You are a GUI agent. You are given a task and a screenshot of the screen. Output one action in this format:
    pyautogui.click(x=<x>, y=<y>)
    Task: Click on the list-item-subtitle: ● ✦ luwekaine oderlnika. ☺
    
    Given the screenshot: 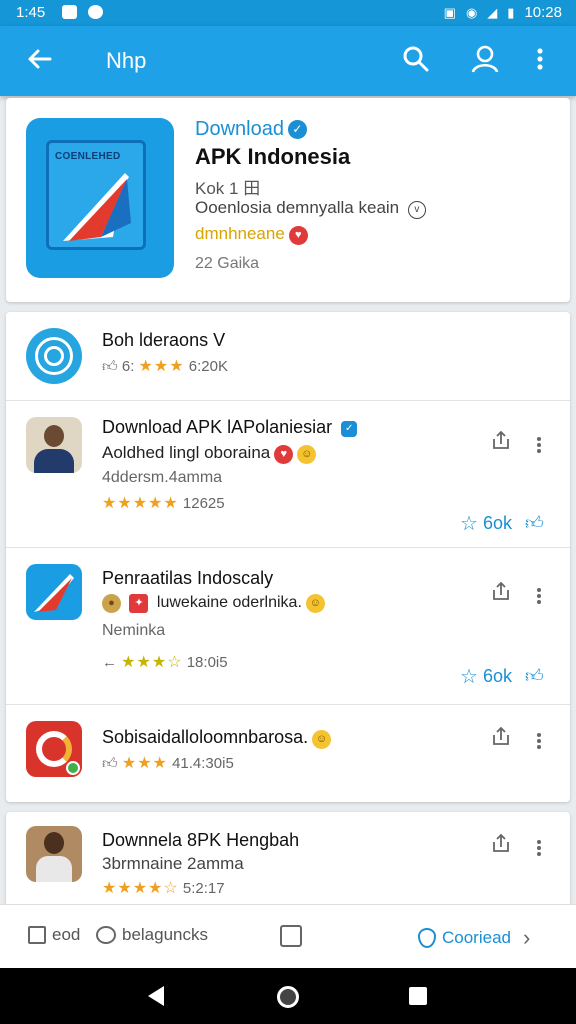 What is the action you would take?
    pyautogui.click(x=213, y=603)
    